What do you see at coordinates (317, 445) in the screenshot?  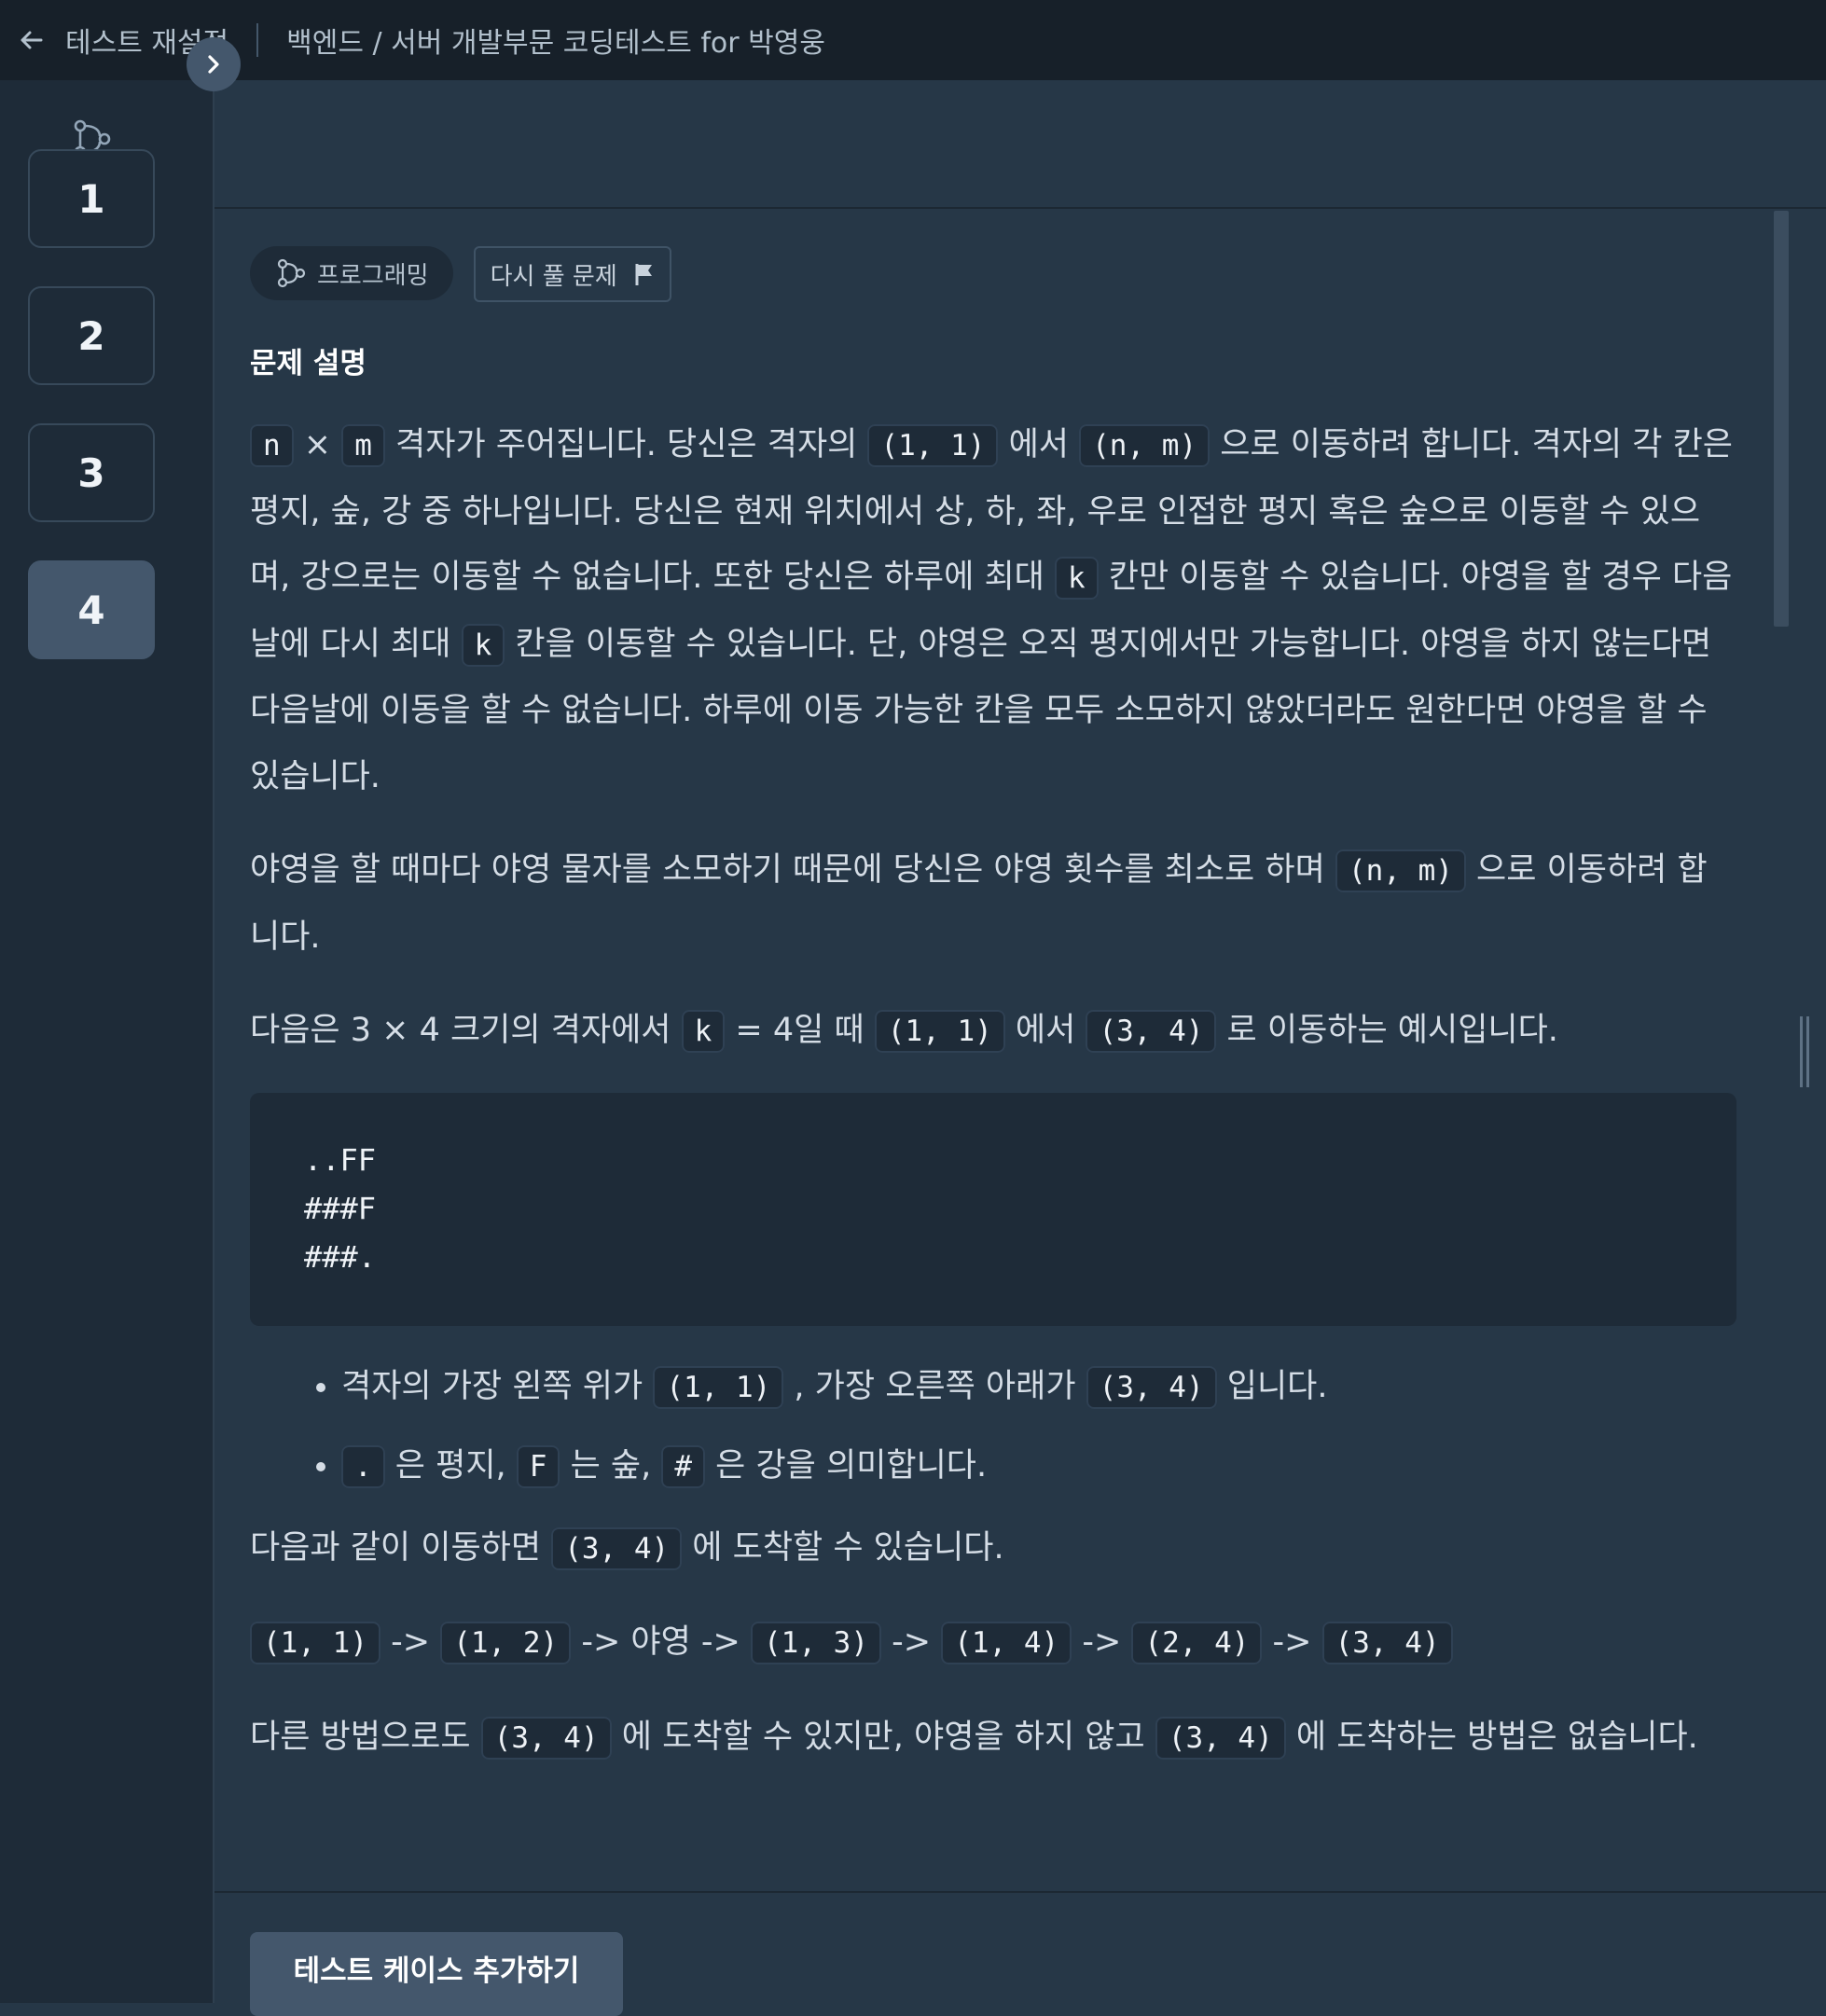 I see `text-segment: ×` at bounding box center [317, 445].